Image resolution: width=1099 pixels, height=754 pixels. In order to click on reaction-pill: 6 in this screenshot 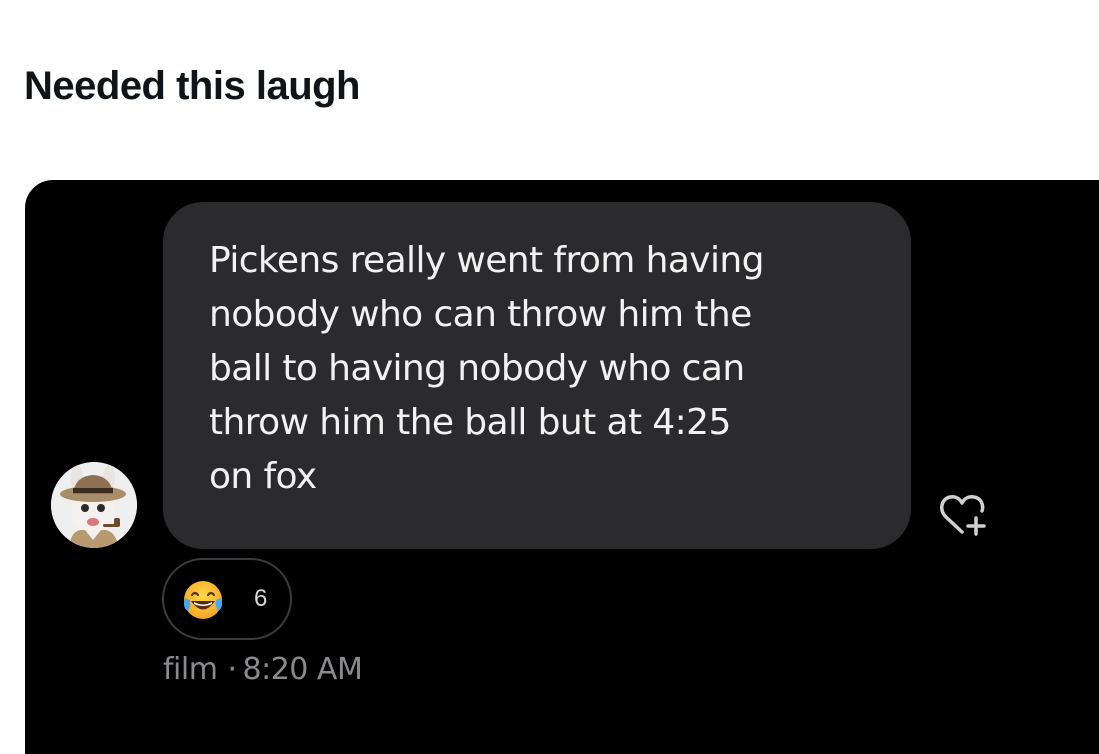, I will do `click(227, 599)`.